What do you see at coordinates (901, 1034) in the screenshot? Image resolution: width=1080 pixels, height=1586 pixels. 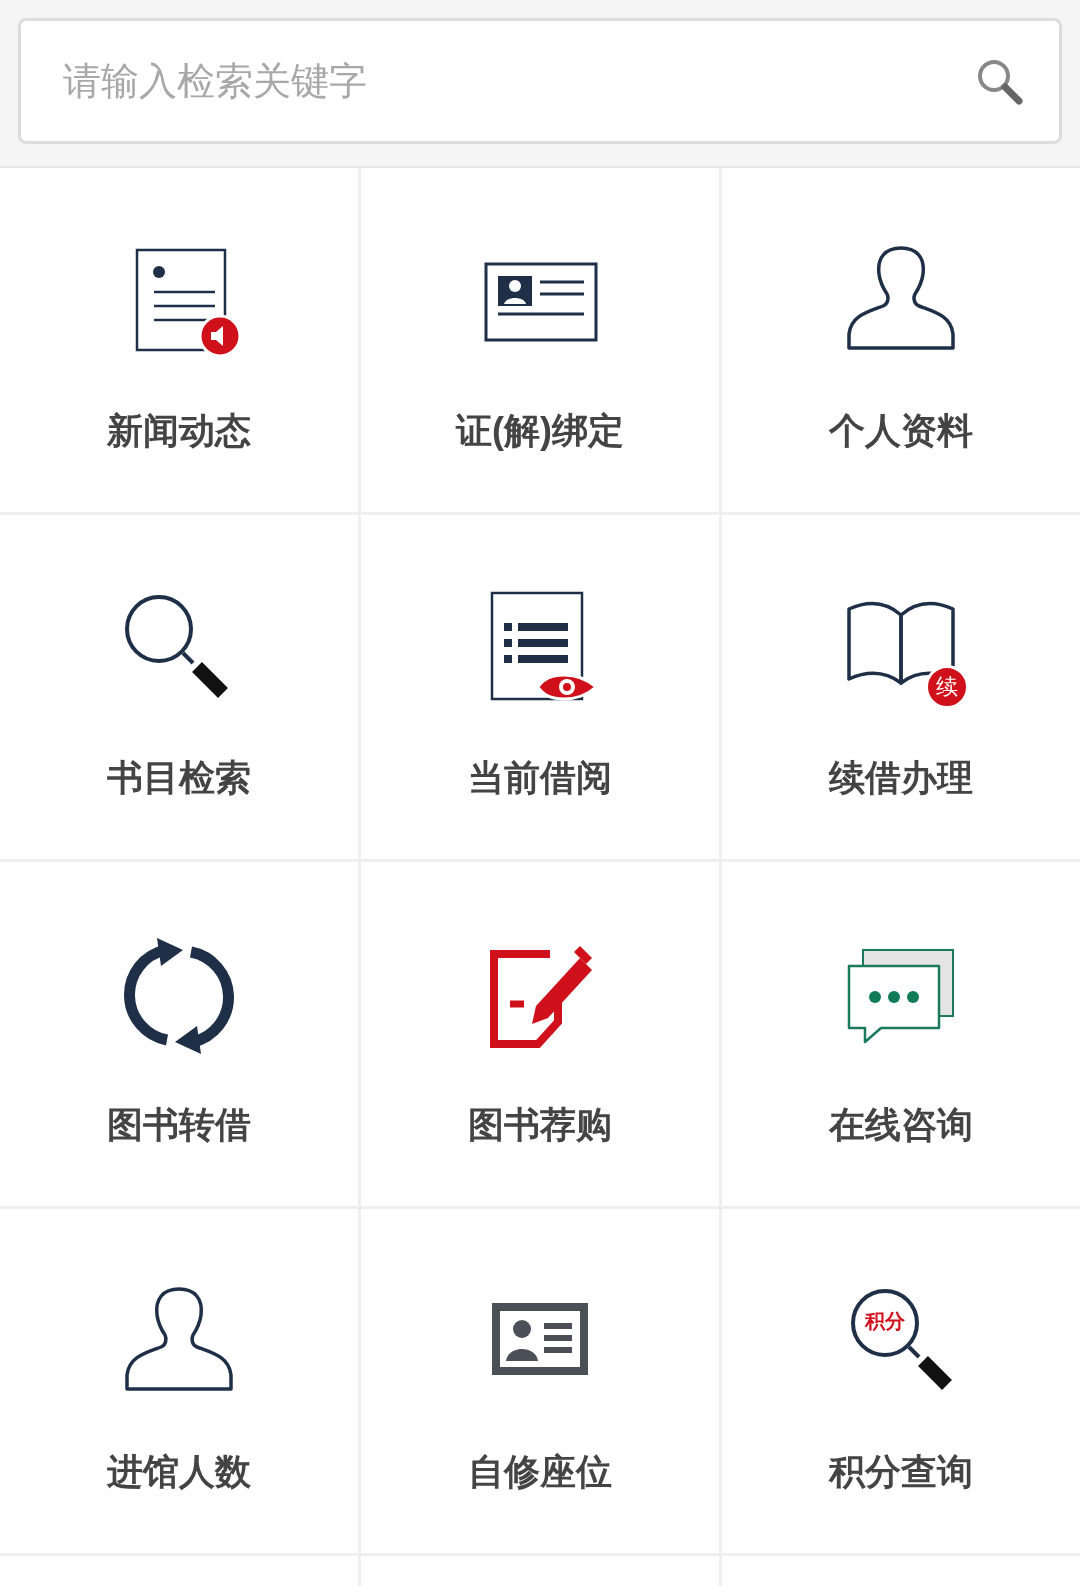 I see `menu-tile: 在线咨询` at bounding box center [901, 1034].